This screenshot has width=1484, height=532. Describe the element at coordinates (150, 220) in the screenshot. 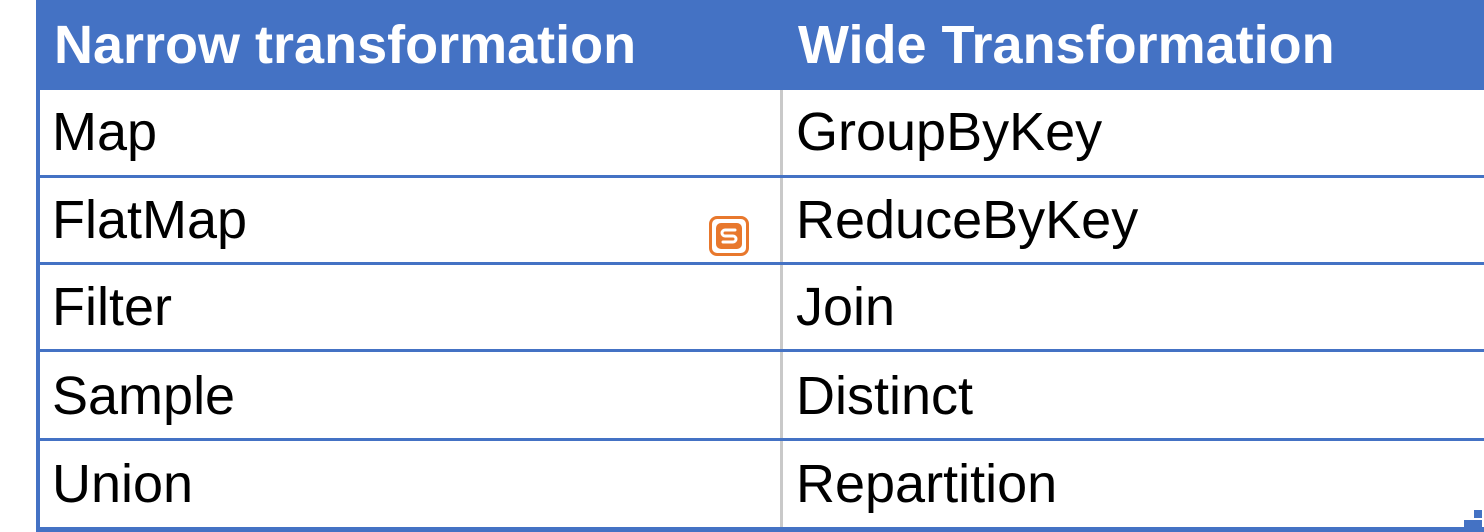

I see `narrow-cell: FlatMap` at that location.